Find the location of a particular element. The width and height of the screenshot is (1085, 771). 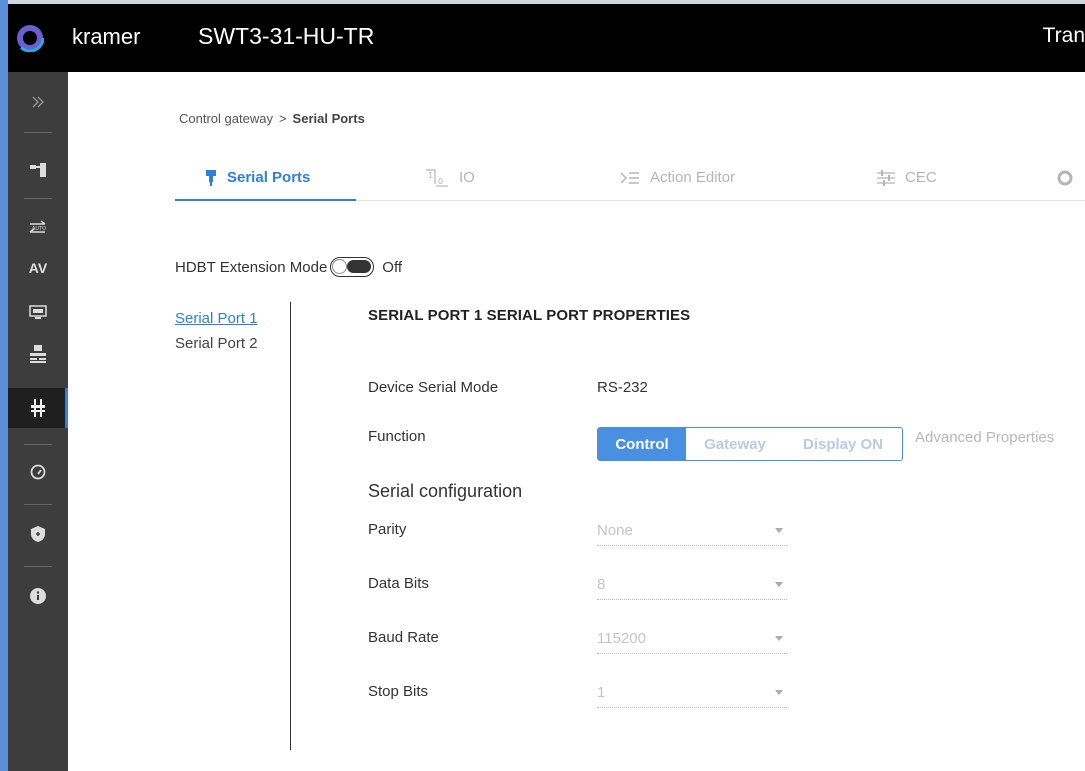

app-header: kramer SWT3-31-HU-TR Tran is located at coordinates (546, 38).